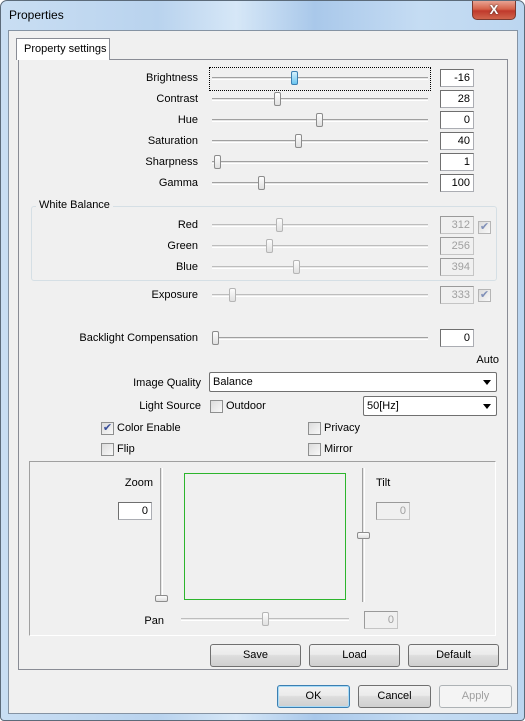  What do you see at coordinates (233, 382) in the screenshot?
I see `image-quality-value: Balance` at bounding box center [233, 382].